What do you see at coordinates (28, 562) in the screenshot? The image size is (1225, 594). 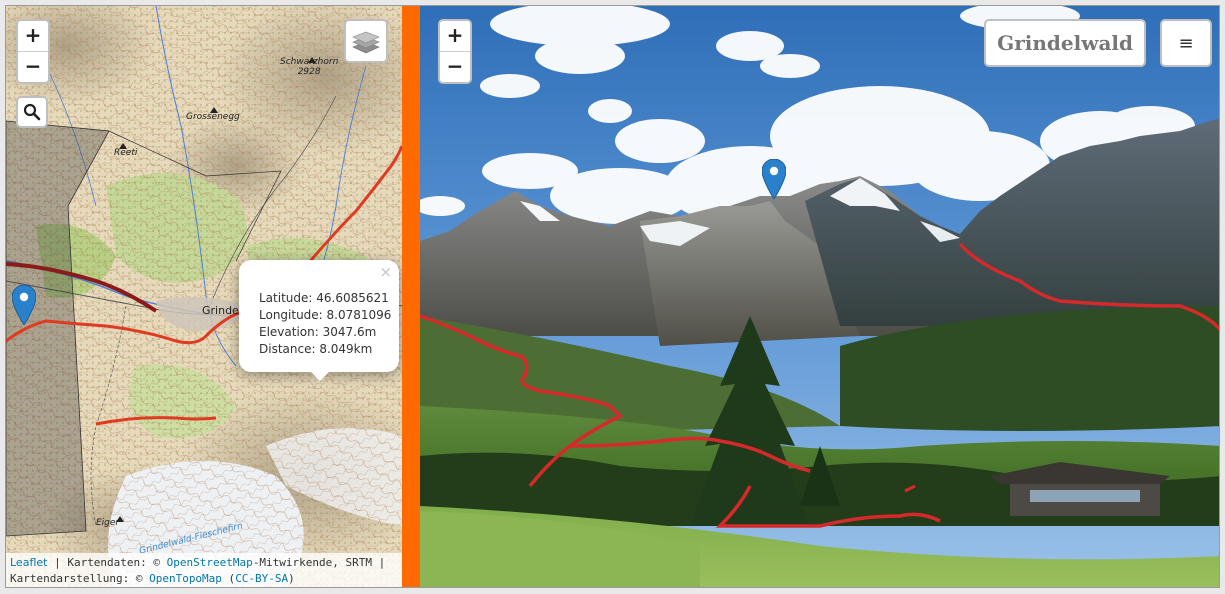 I see `leaflet-link: Leaflet` at bounding box center [28, 562].